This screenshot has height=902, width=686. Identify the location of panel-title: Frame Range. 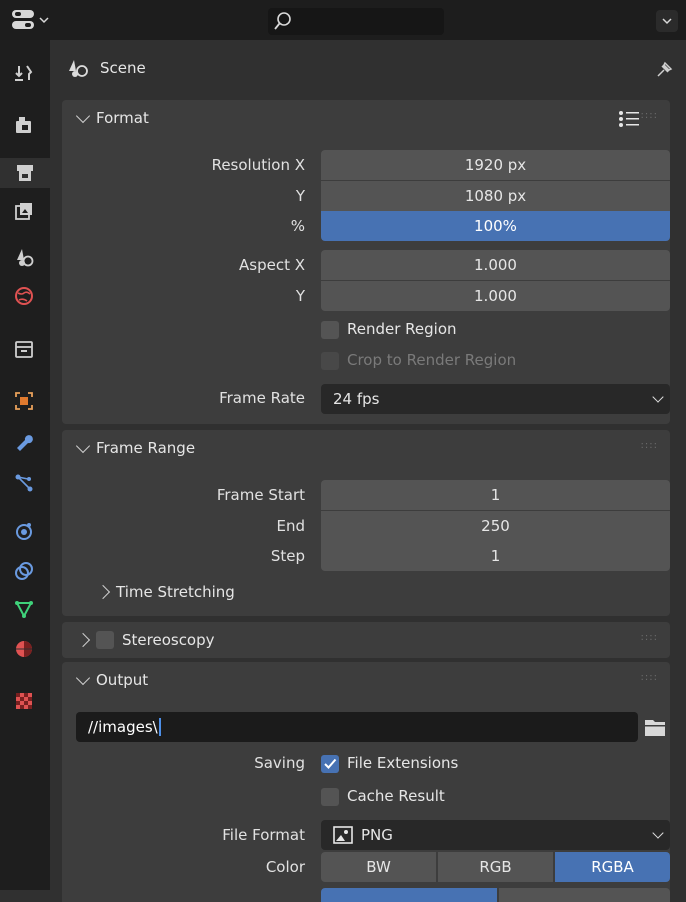
(146, 448).